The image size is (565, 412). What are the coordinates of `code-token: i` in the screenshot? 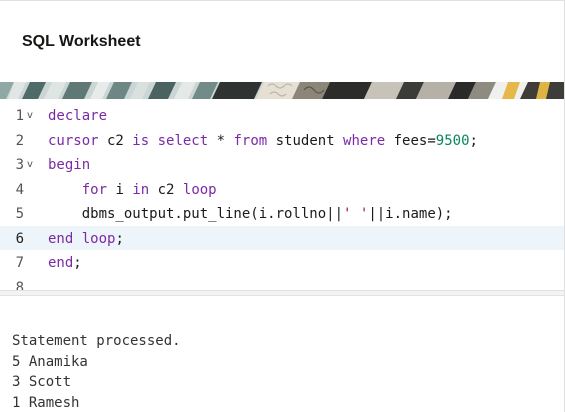 It's located at (120, 189).